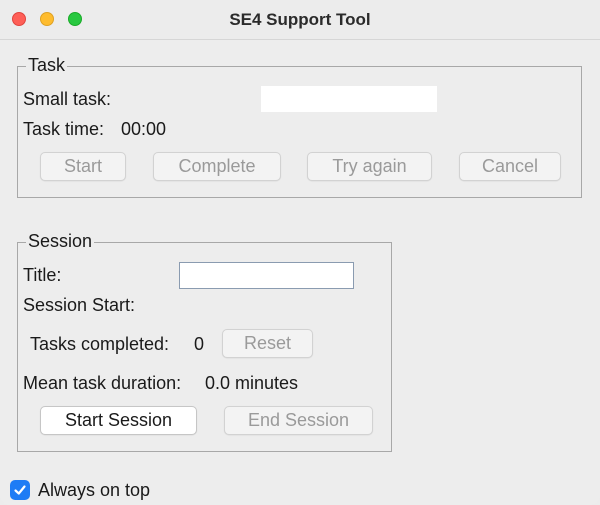  I want to click on session-start-label: Session Start:, so click(79, 305).